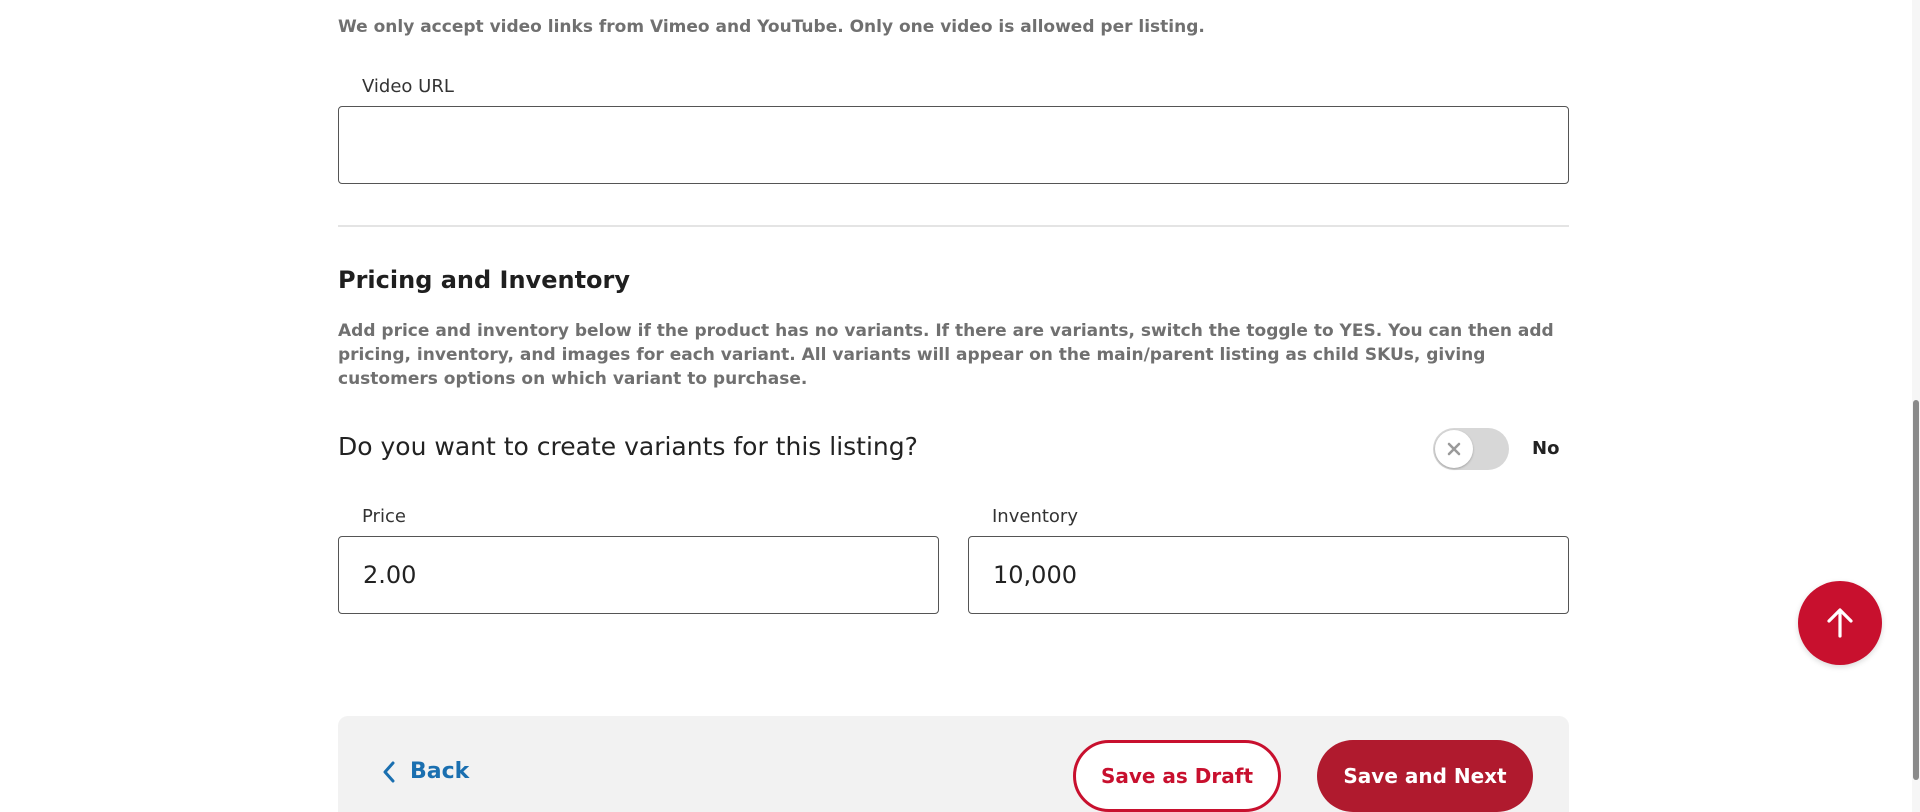 This screenshot has height=812, width=1920. What do you see at coordinates (440, 771) in the screenshot?
I see `back-label: Back` at bounding box center [440, 771].